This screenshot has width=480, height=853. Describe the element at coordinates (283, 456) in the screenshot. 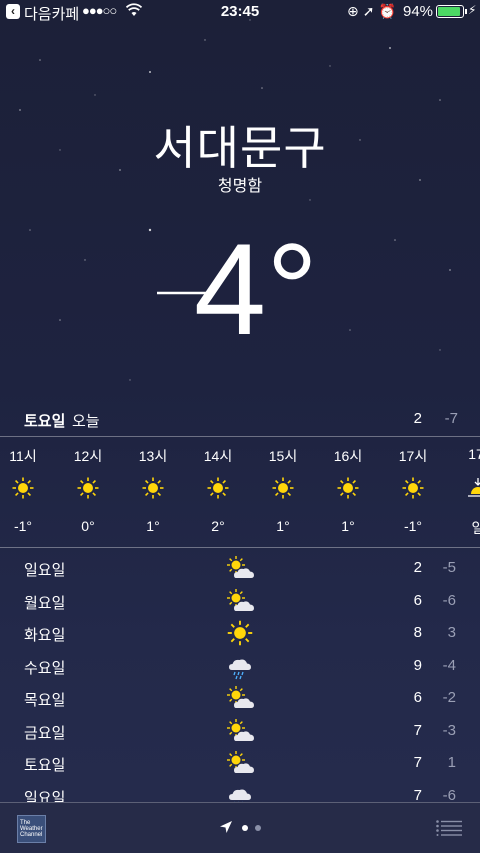

I see `hourly-time: 15시` at that location.